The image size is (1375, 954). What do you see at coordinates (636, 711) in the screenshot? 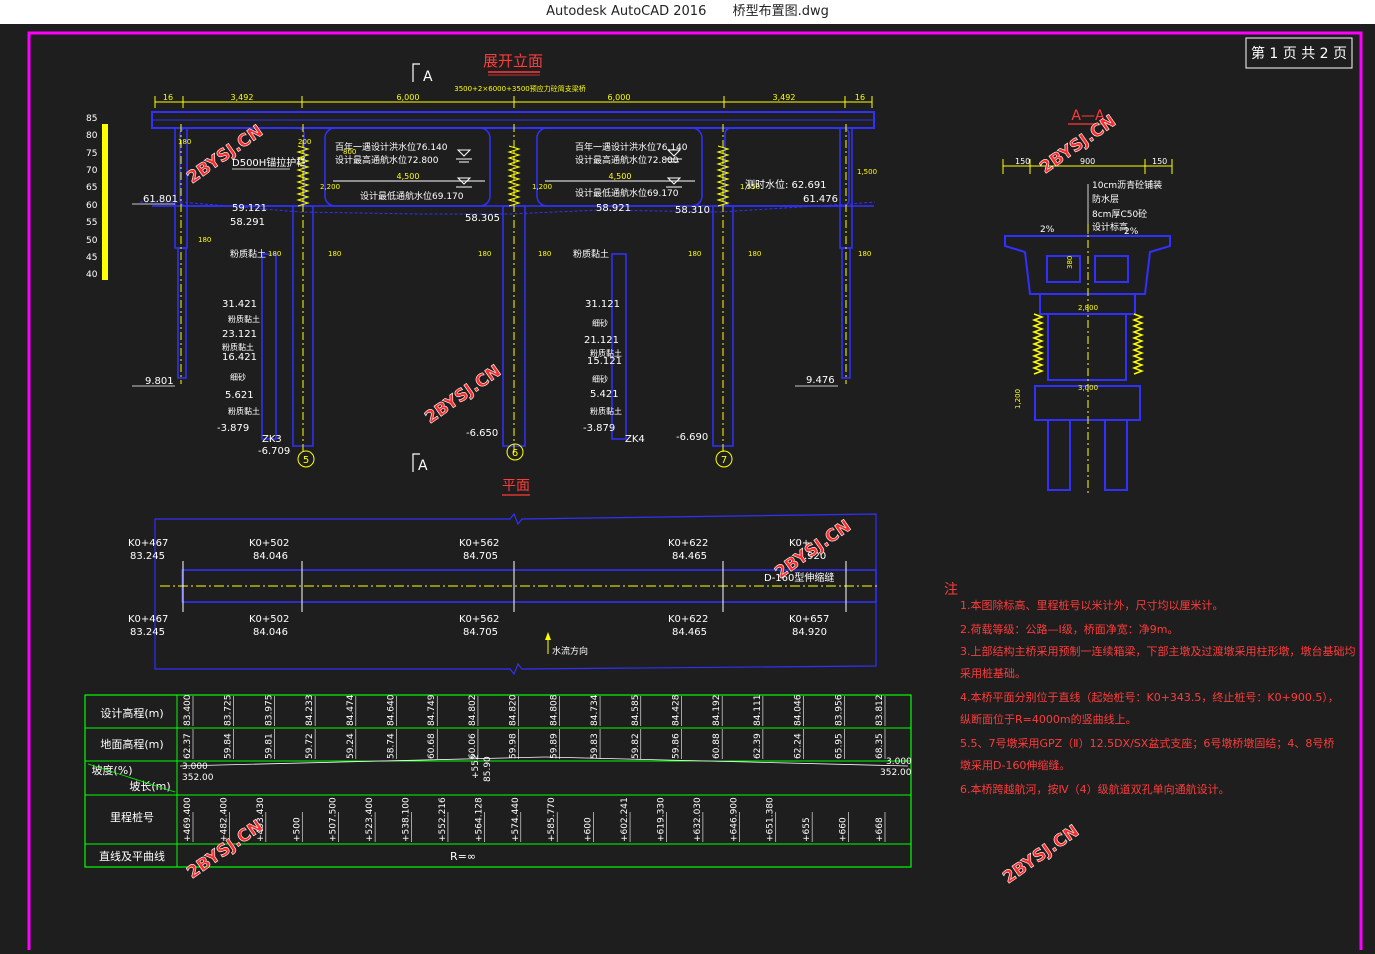
I see `design-elevation-value: 84.585` at bounding box center [636, 711].